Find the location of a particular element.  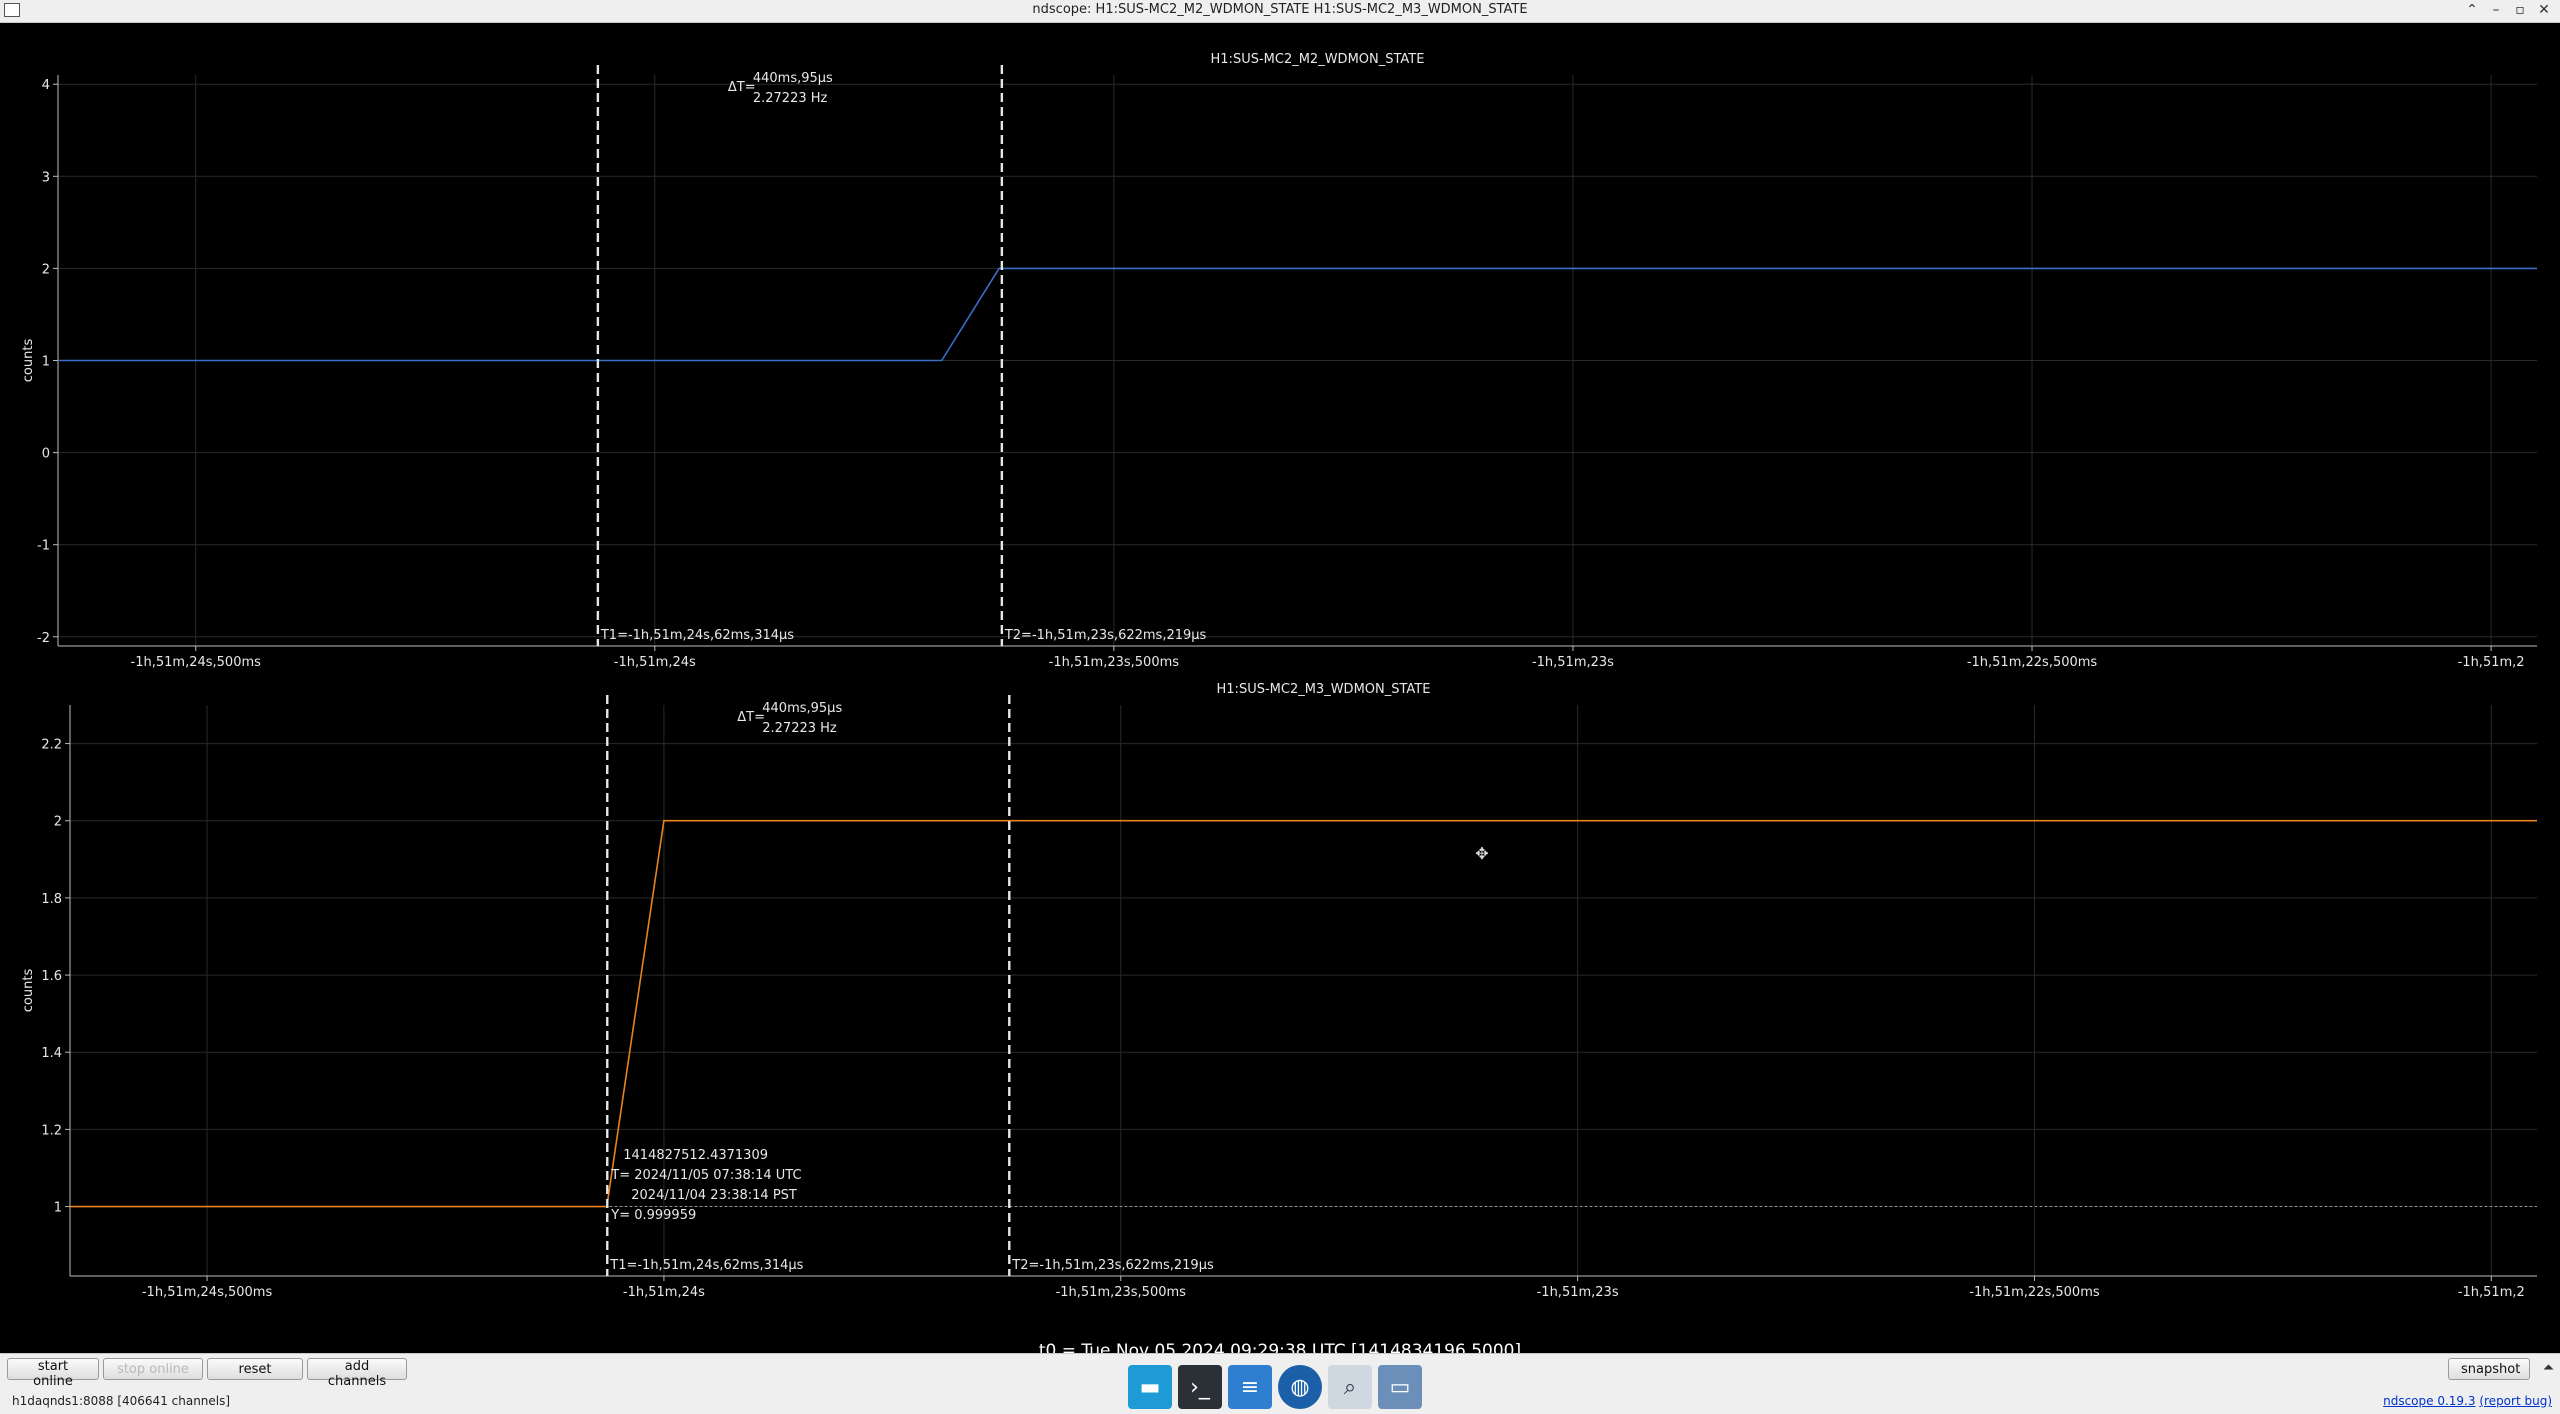

y-tick-label: 1.6 is located at coordinates (51, 976).